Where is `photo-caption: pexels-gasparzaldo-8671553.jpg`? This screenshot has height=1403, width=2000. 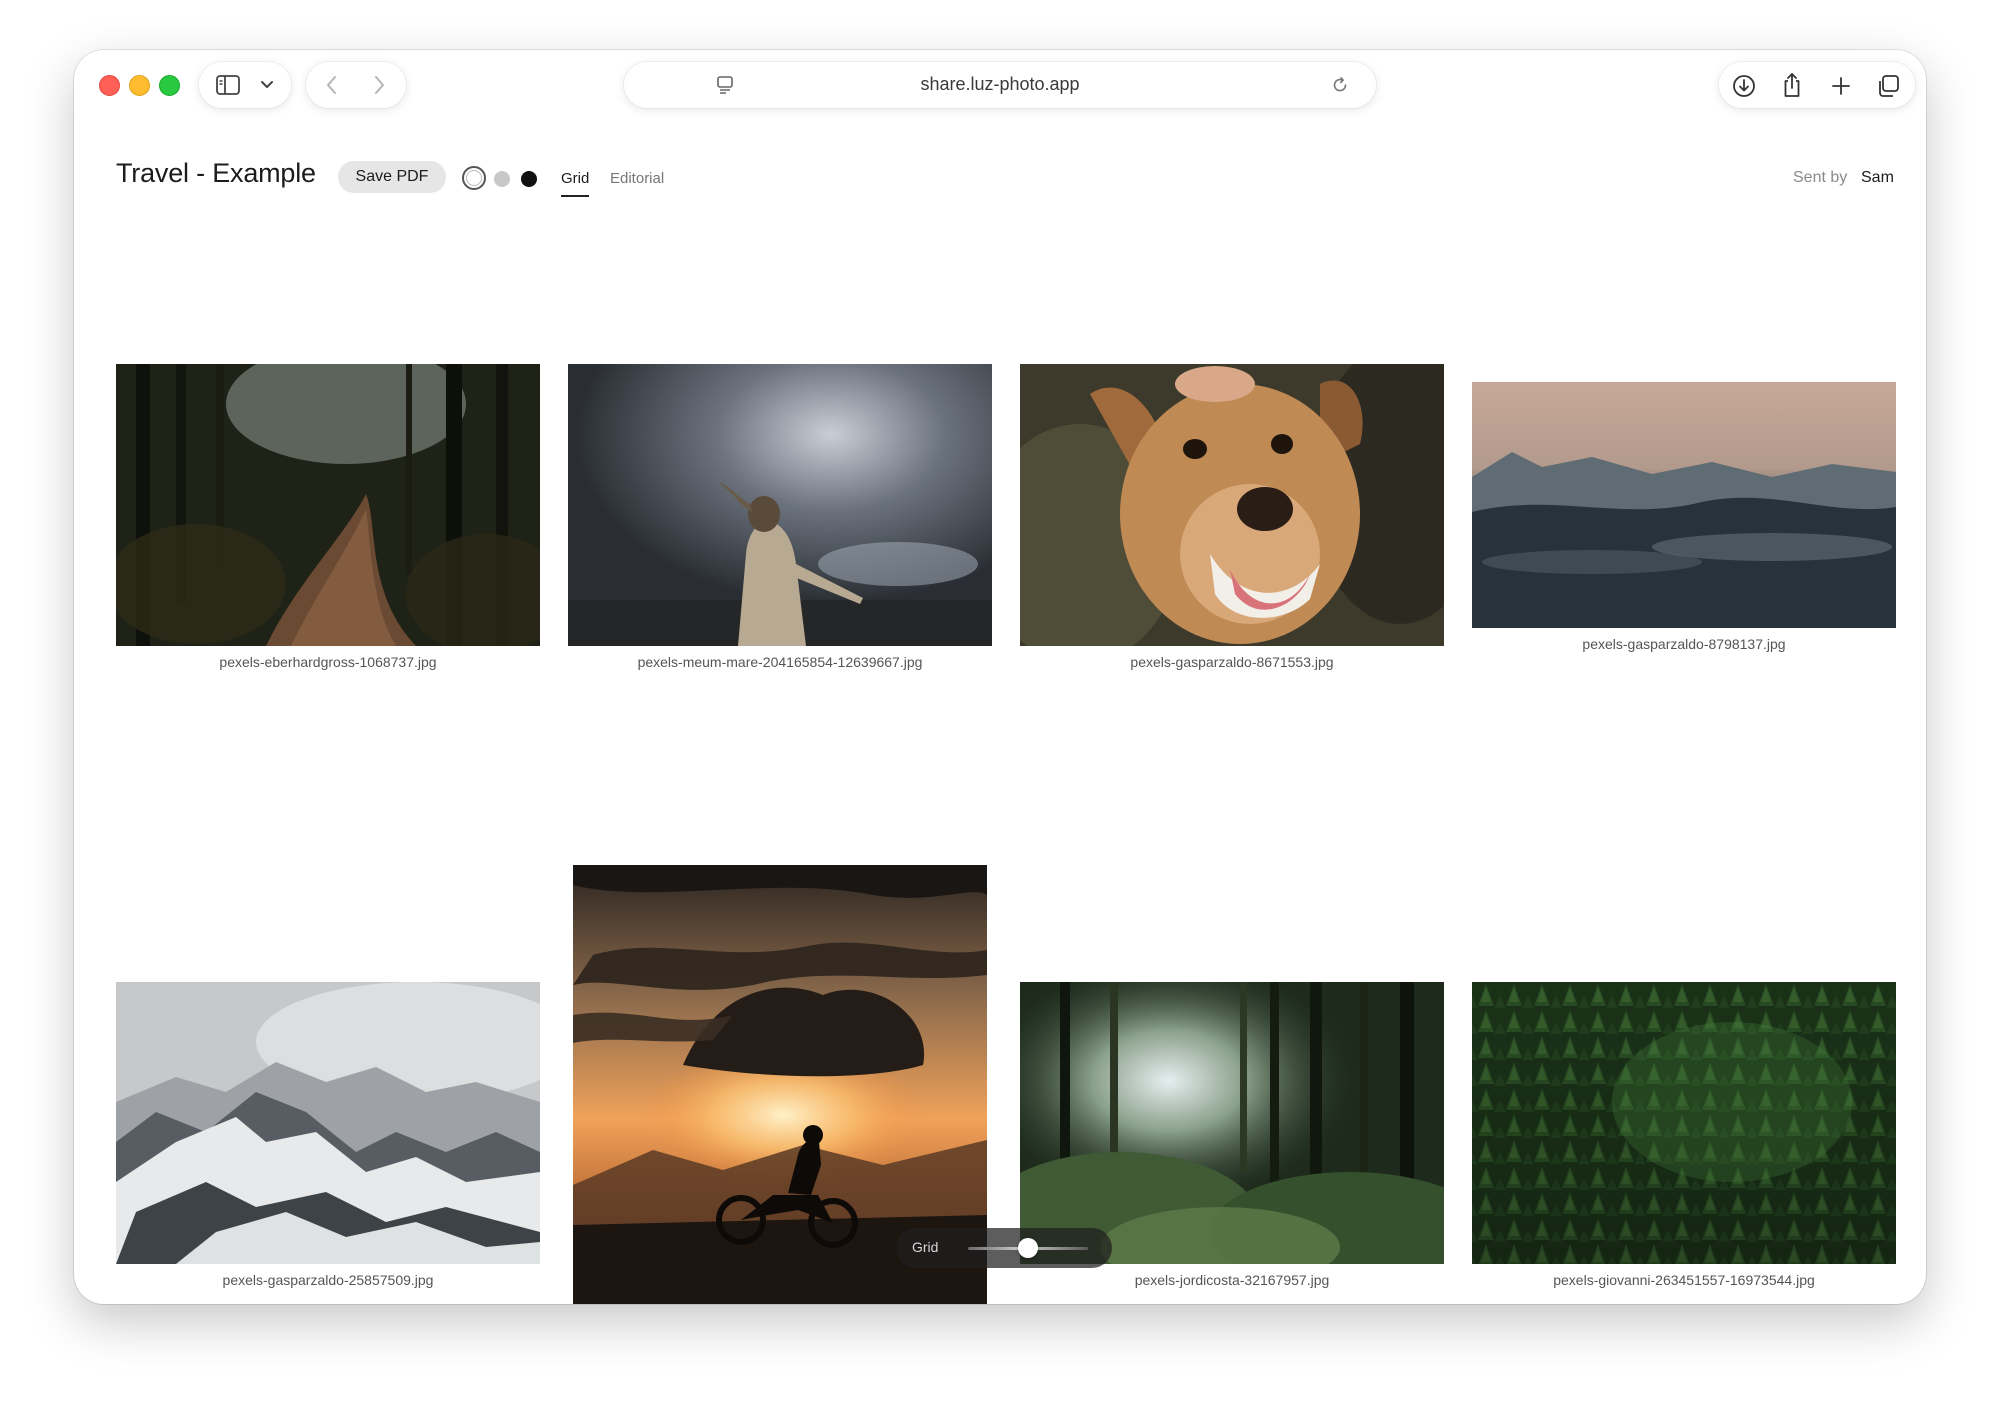
photo-caption: pexels-gasparzaldo-8671553.jpg is located at coordinates (1232, 662).